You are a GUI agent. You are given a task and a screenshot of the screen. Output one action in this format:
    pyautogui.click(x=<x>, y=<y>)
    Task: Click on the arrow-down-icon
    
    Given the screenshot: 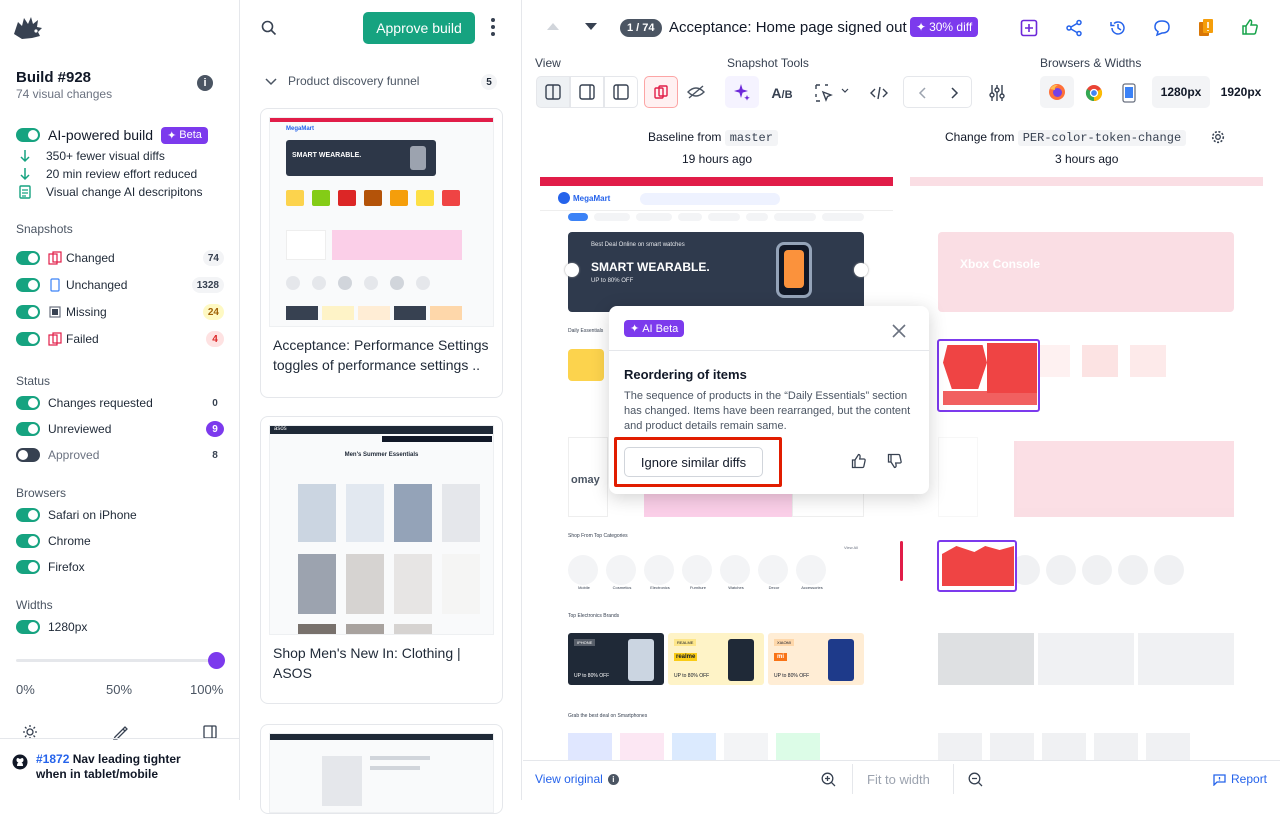 What is the action you would take?
    pyautogui.click(x=25, y=156)
    